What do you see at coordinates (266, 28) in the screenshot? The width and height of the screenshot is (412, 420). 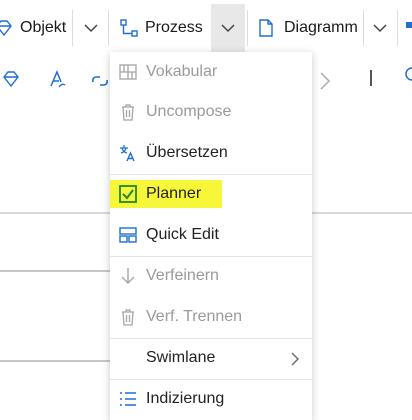 I see `document-icon` at bounding box center [266, 28].